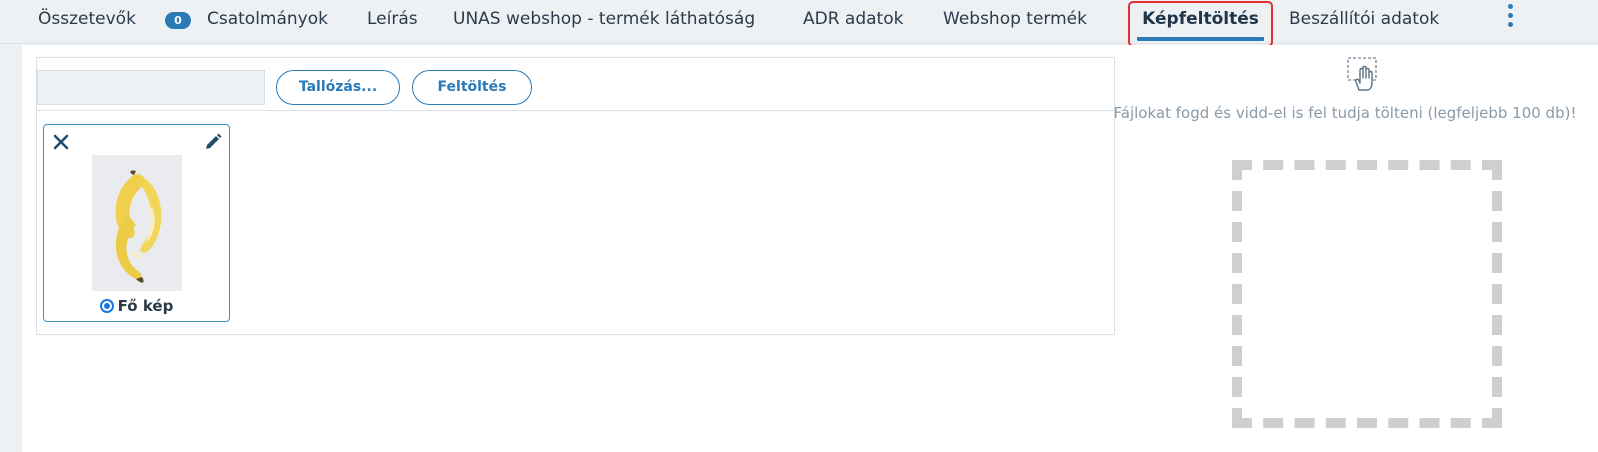 This screenshot has height=452, width=1598. Describe the element at coordinates (392, 20) in the screenshot. I see `tab-leiras: Leírás` at that location.